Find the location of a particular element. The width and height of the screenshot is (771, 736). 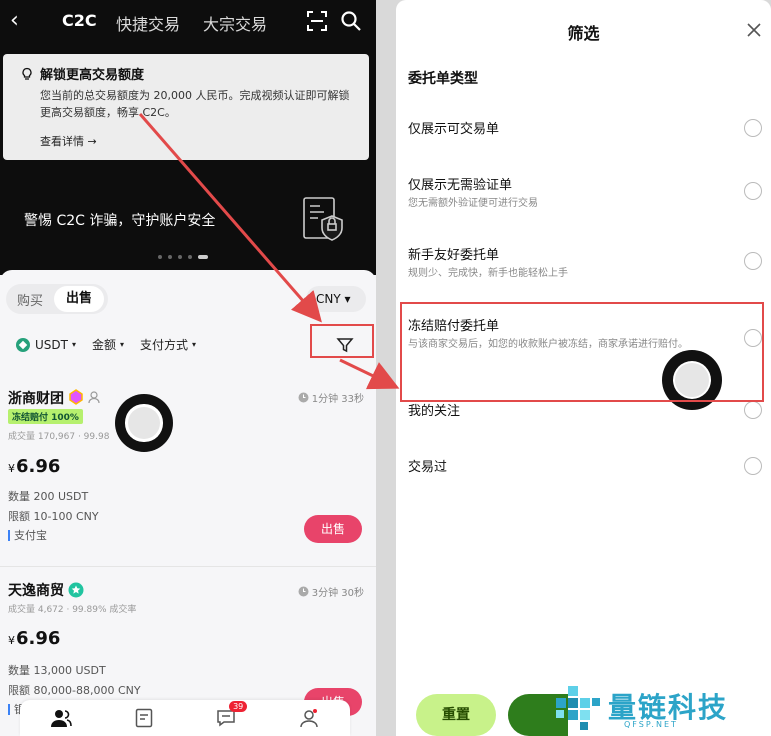

merchant-name: 浙商财团 is located at coordinates (36, 398).